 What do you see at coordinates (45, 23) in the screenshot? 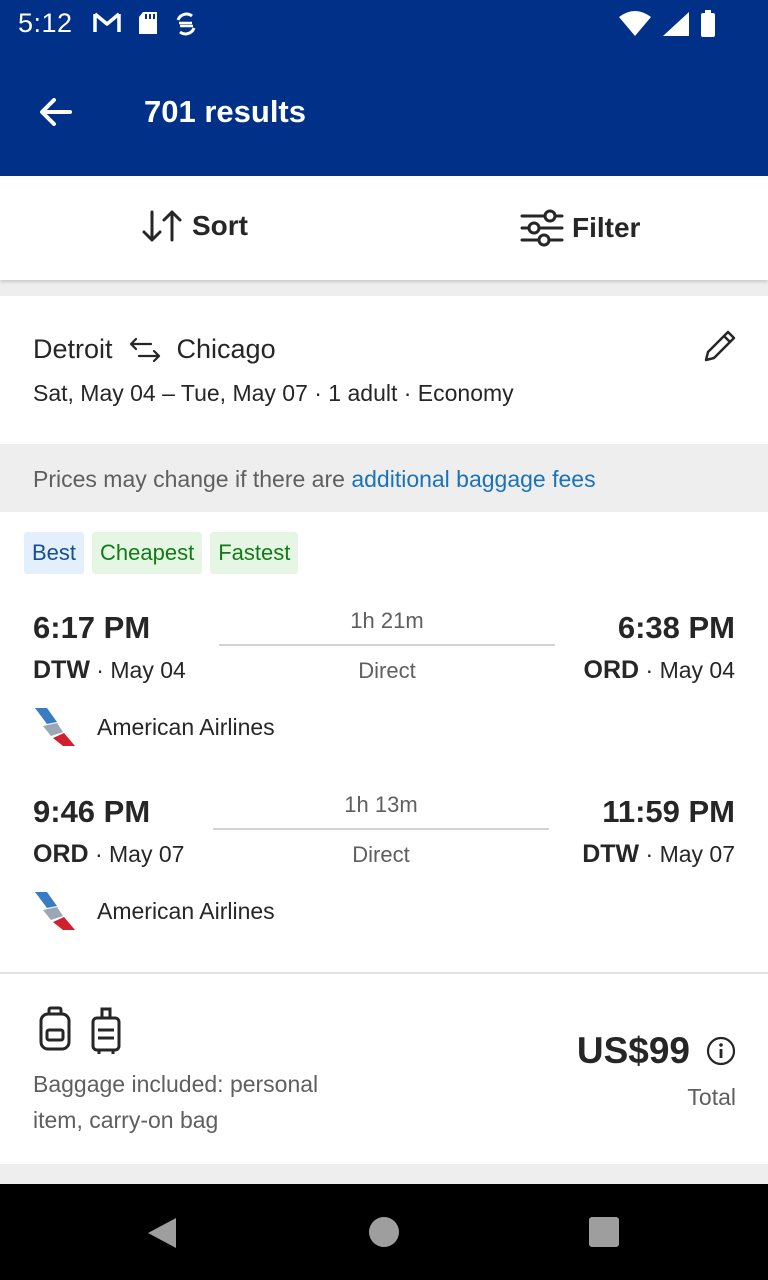
I see `status-time: 5:12` at bounding box center [45, 23].